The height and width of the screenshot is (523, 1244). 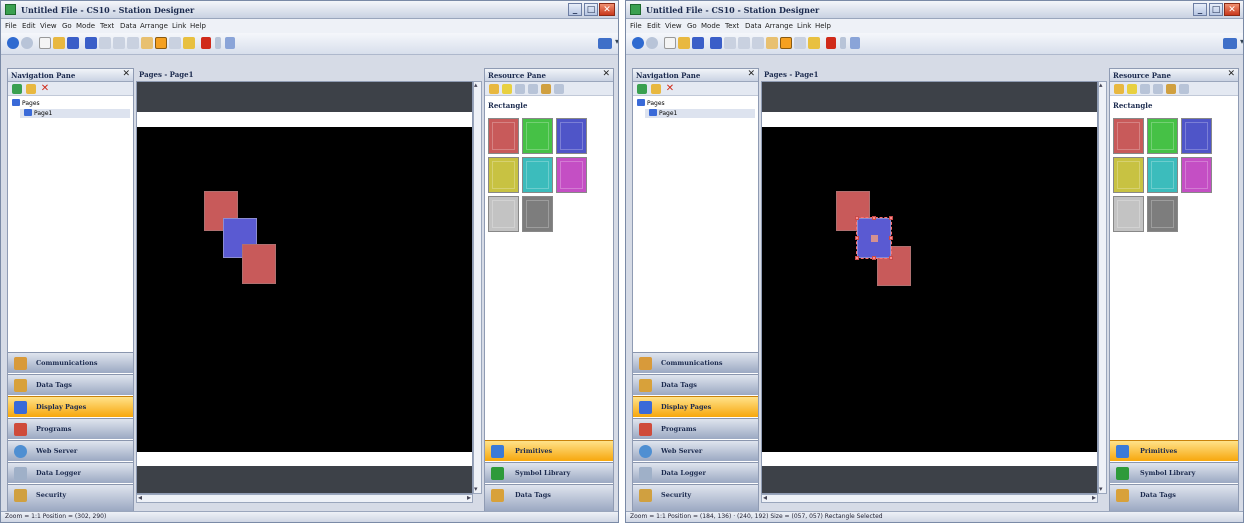 I want to click on tree-node-pages: Pages, so click(x=26, y=104).